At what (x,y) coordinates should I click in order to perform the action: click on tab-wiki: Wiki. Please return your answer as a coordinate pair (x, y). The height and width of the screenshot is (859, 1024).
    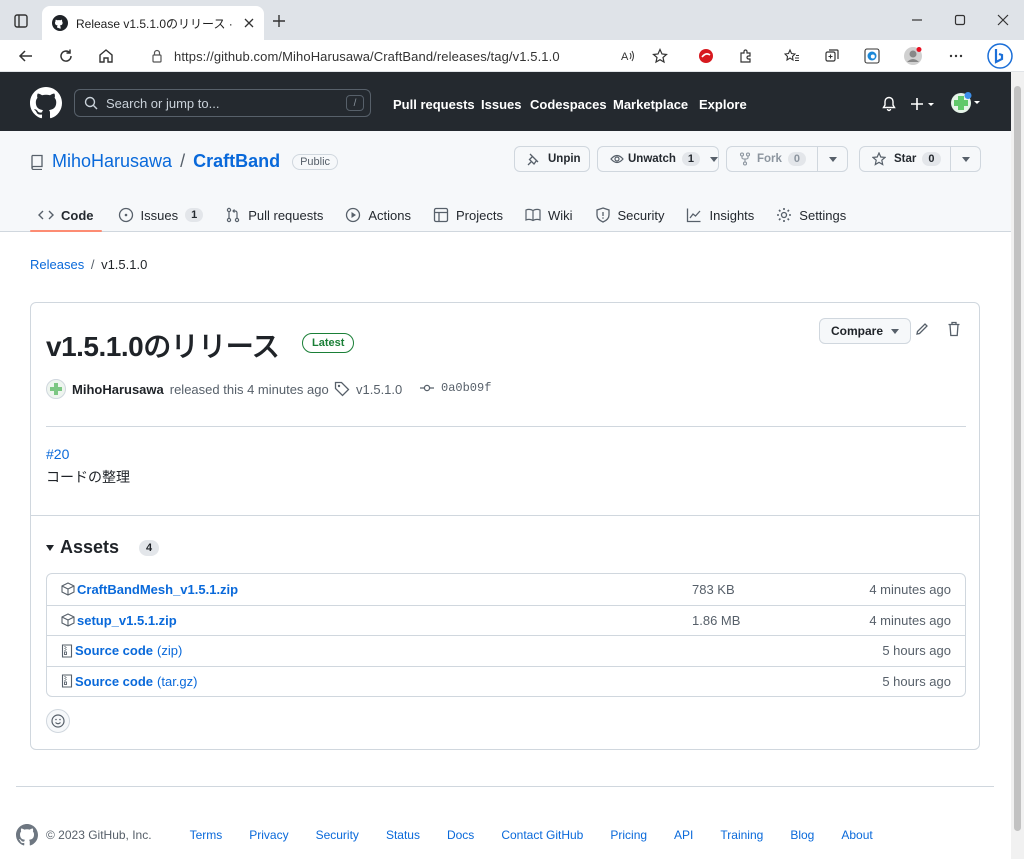
    Looking at the image, I should click on (549, 214).